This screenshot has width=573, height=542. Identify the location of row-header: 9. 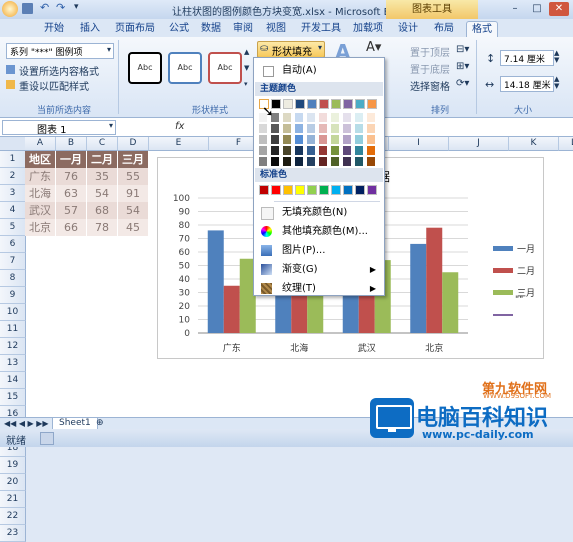
(13, 295).